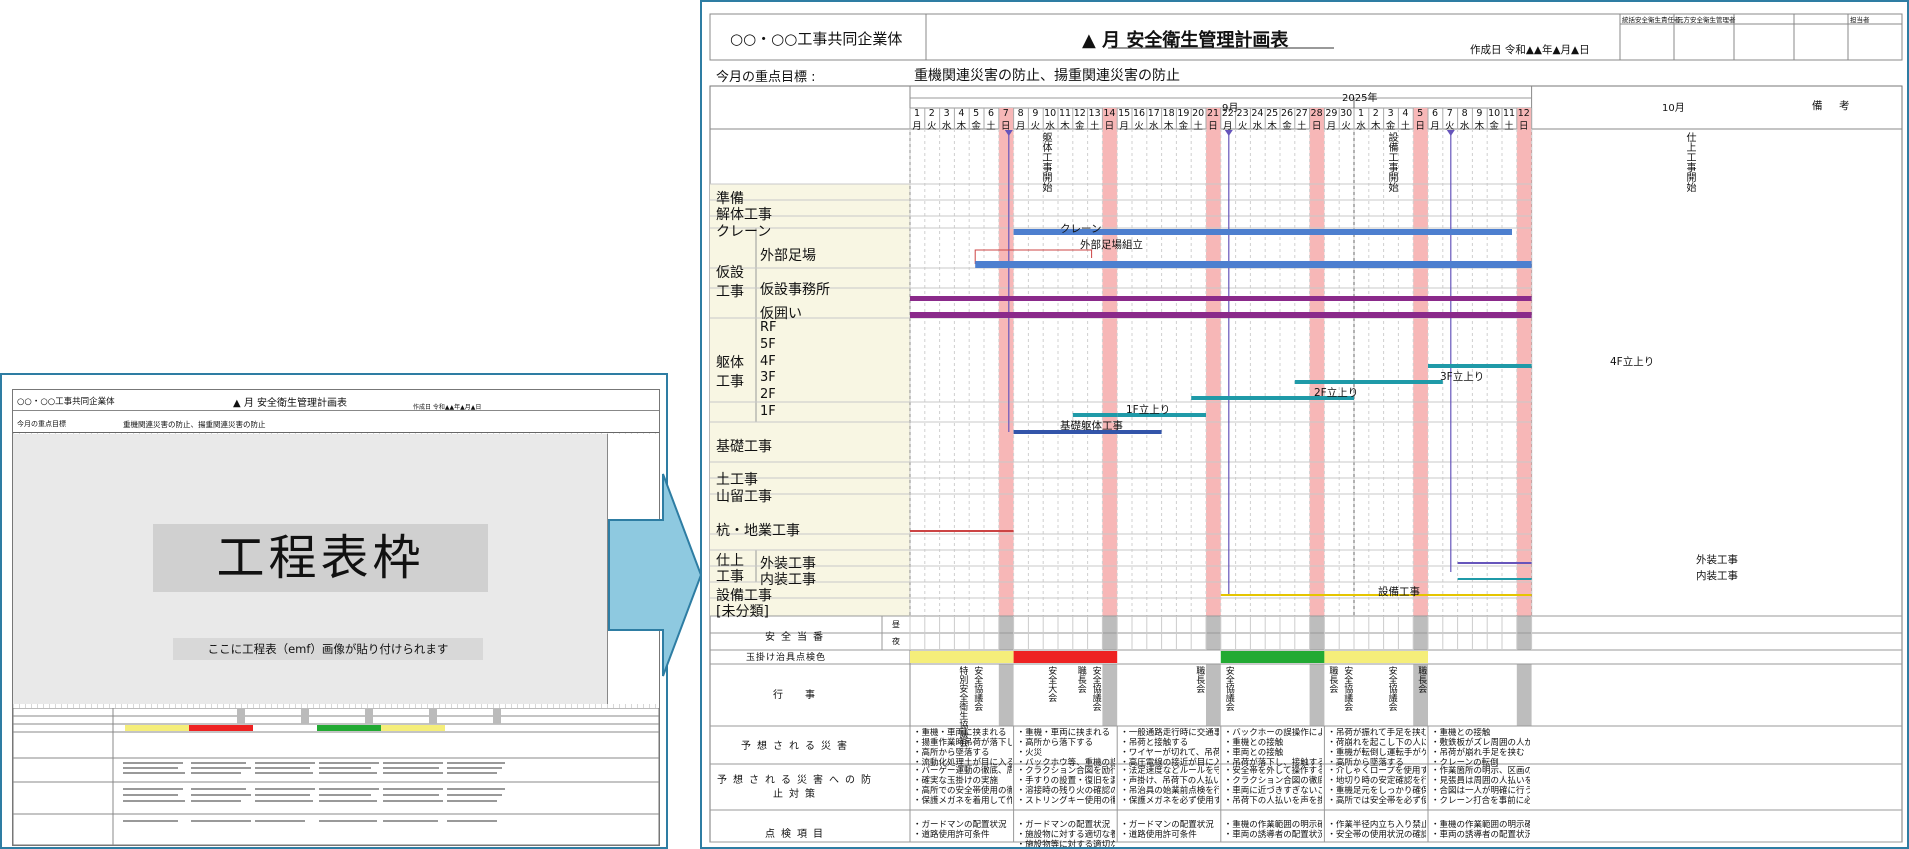  I want to click on bar-label-setsubi: 設備工事, so click(1399, 592).